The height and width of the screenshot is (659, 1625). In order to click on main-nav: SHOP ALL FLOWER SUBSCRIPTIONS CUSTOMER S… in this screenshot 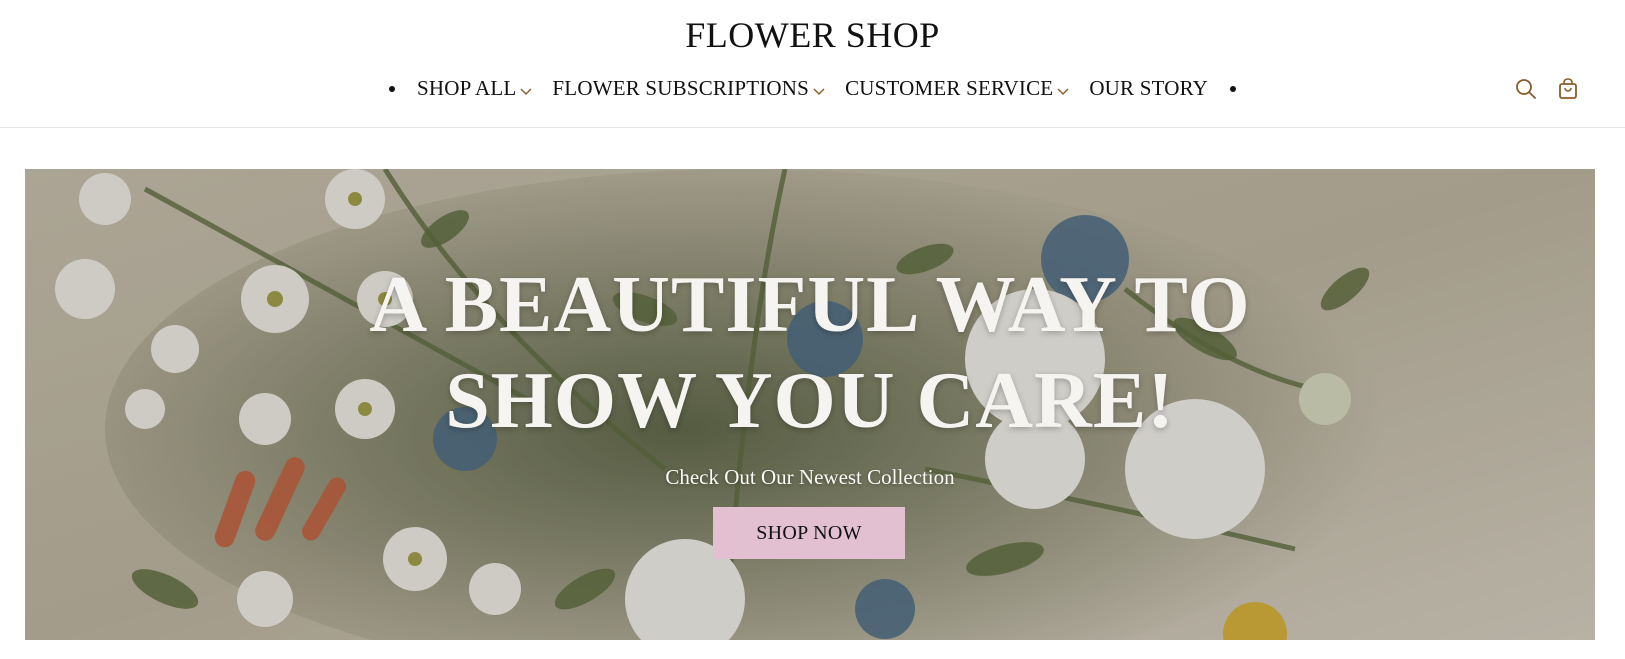, I will do `click(812, 88)`.